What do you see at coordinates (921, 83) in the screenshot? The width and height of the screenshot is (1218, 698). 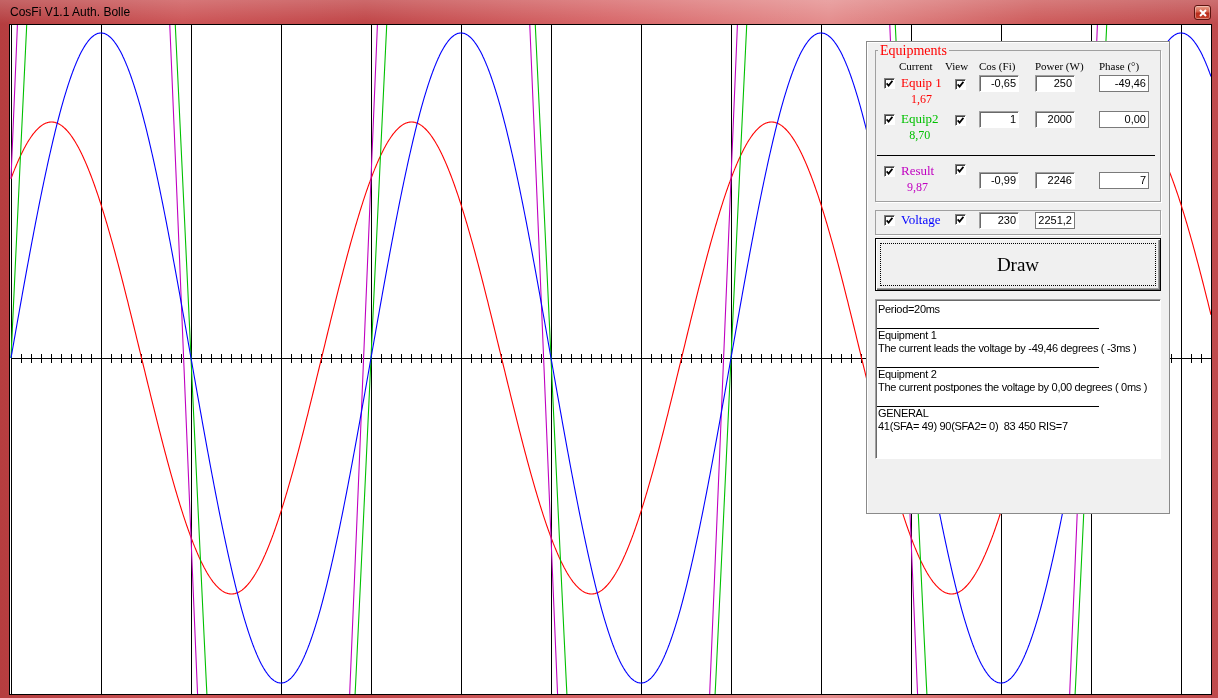 I see `equipment-name: Equip 1` at bounding box center [921, 83].